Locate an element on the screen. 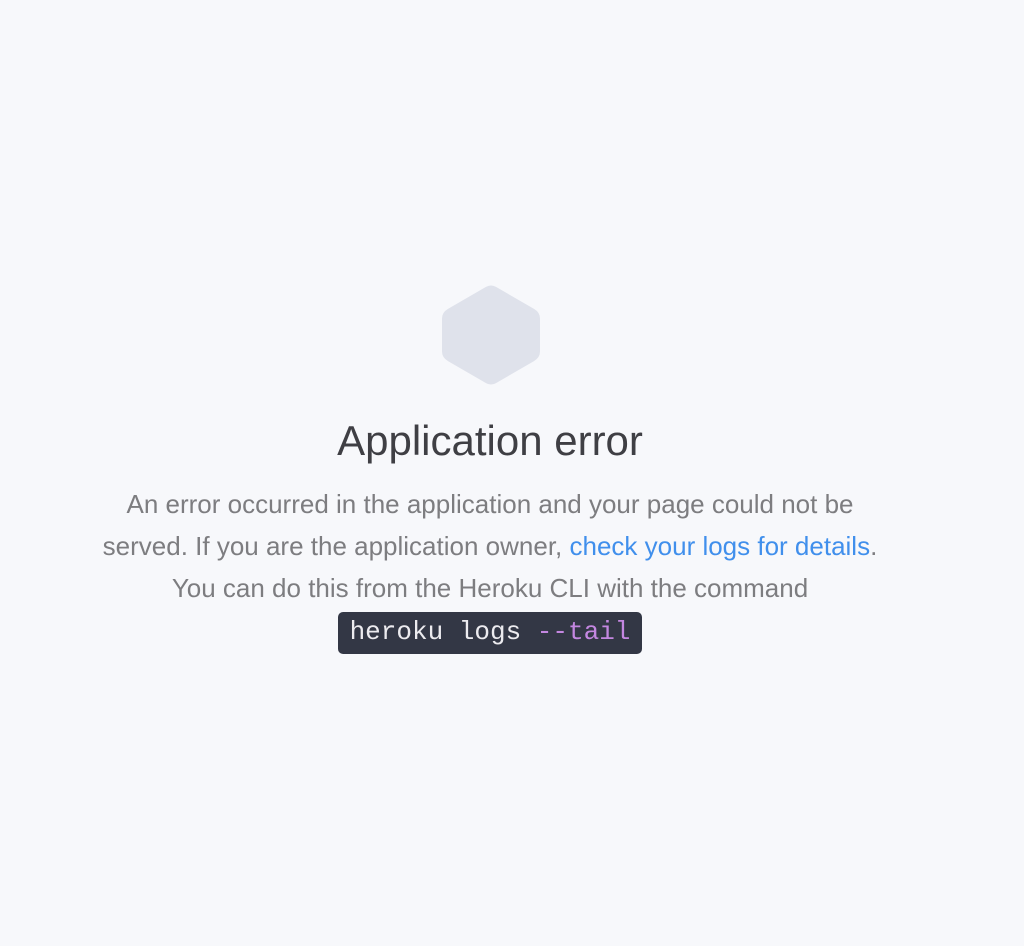 This screenshot has width=1024, height=946. cli-command: heroku logs --tail is located at coordinates (490, 633).